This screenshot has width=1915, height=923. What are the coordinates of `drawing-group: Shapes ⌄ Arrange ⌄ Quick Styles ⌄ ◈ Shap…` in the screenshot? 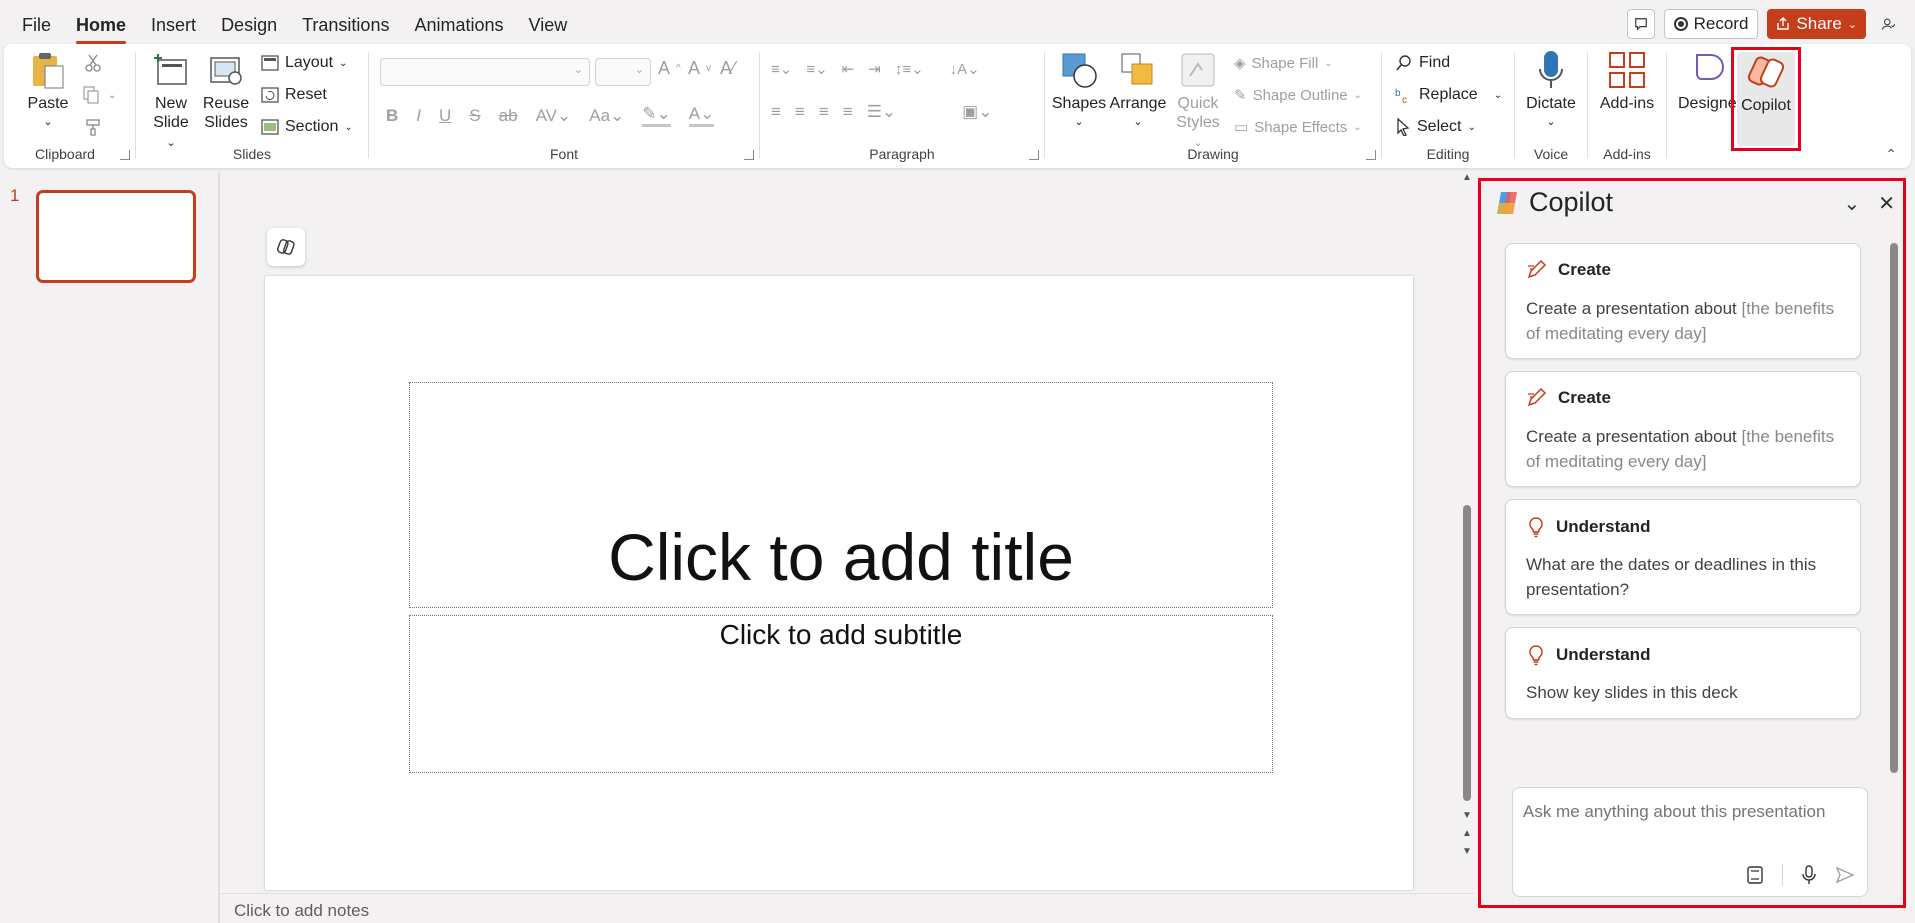 It's located at (1213, 106).